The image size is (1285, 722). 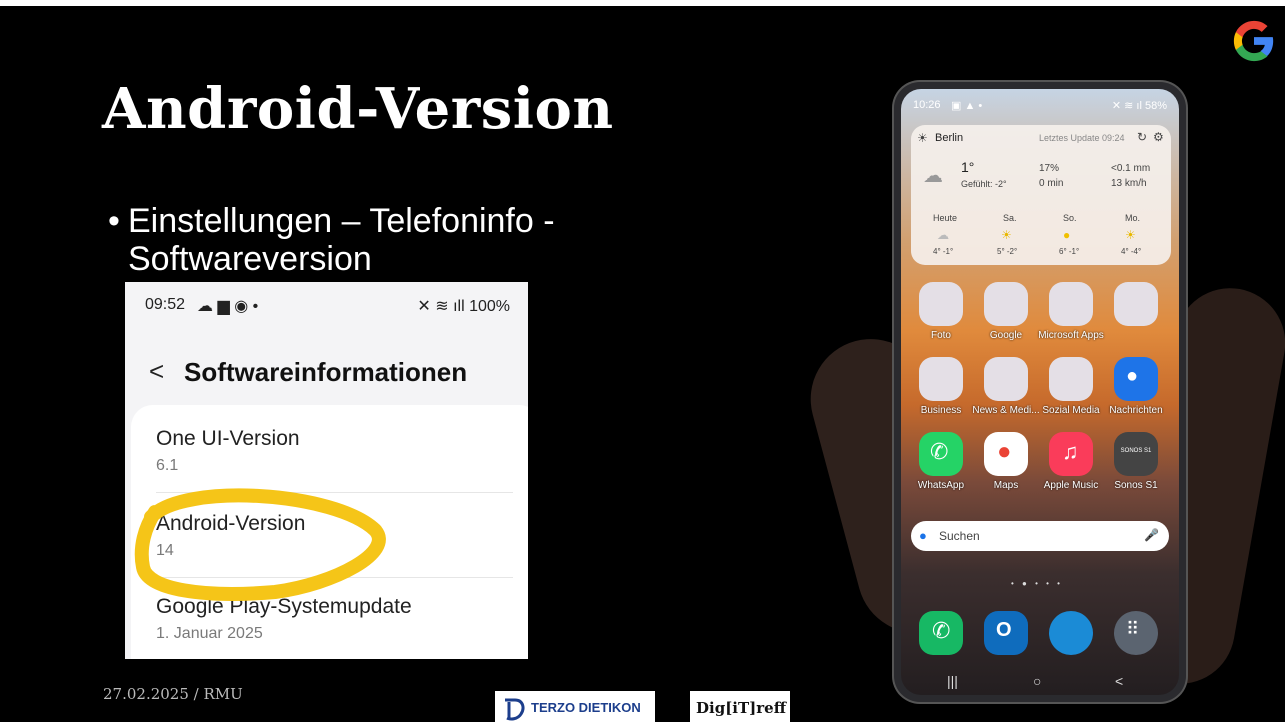 What do you see at coordinates (1253, 41) in the screenshot?
I see `google-logo-icon` at bounding box center [1253, 41].